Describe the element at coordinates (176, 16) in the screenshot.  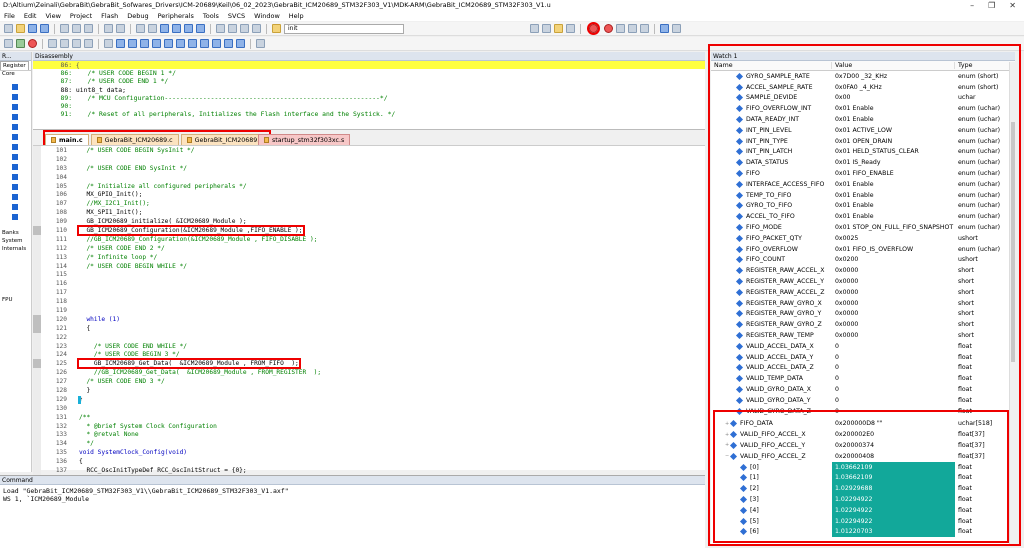
I see `menu-peripherals: Peripherals` at that location.